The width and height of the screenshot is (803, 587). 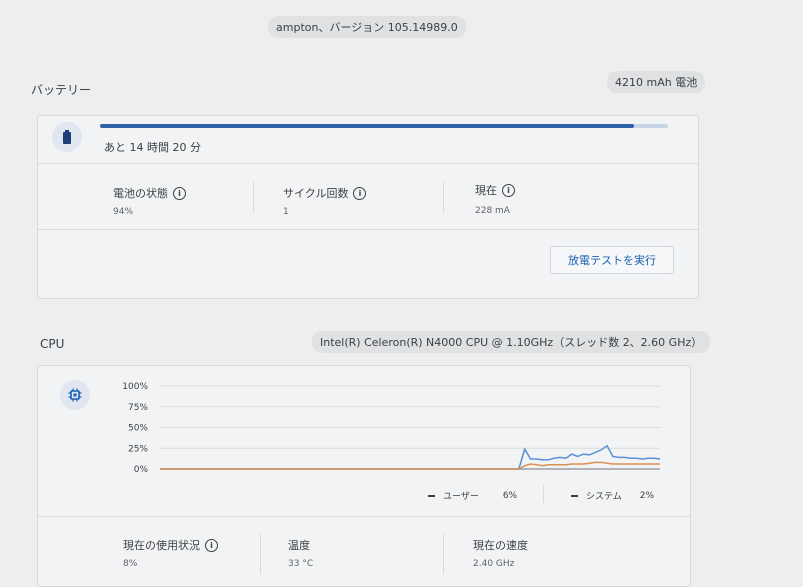 I want to click on legend-user: ユーザー 6%, so click(x=472, y=495).